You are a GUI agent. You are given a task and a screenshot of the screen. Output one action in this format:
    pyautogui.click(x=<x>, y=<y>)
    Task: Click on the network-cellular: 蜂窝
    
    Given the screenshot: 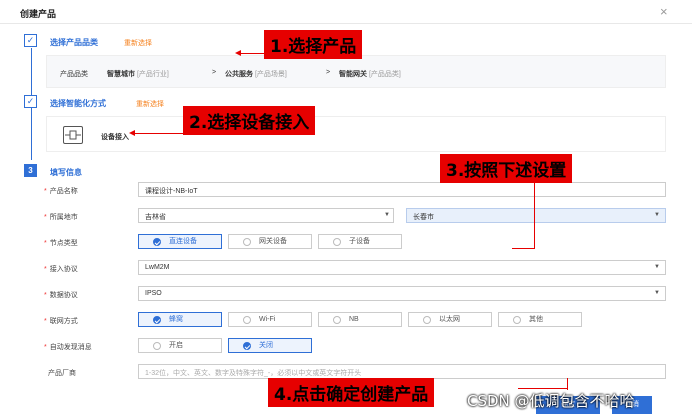 What is the action you would take?
    pyautogui.click(x=180, y=319)
    